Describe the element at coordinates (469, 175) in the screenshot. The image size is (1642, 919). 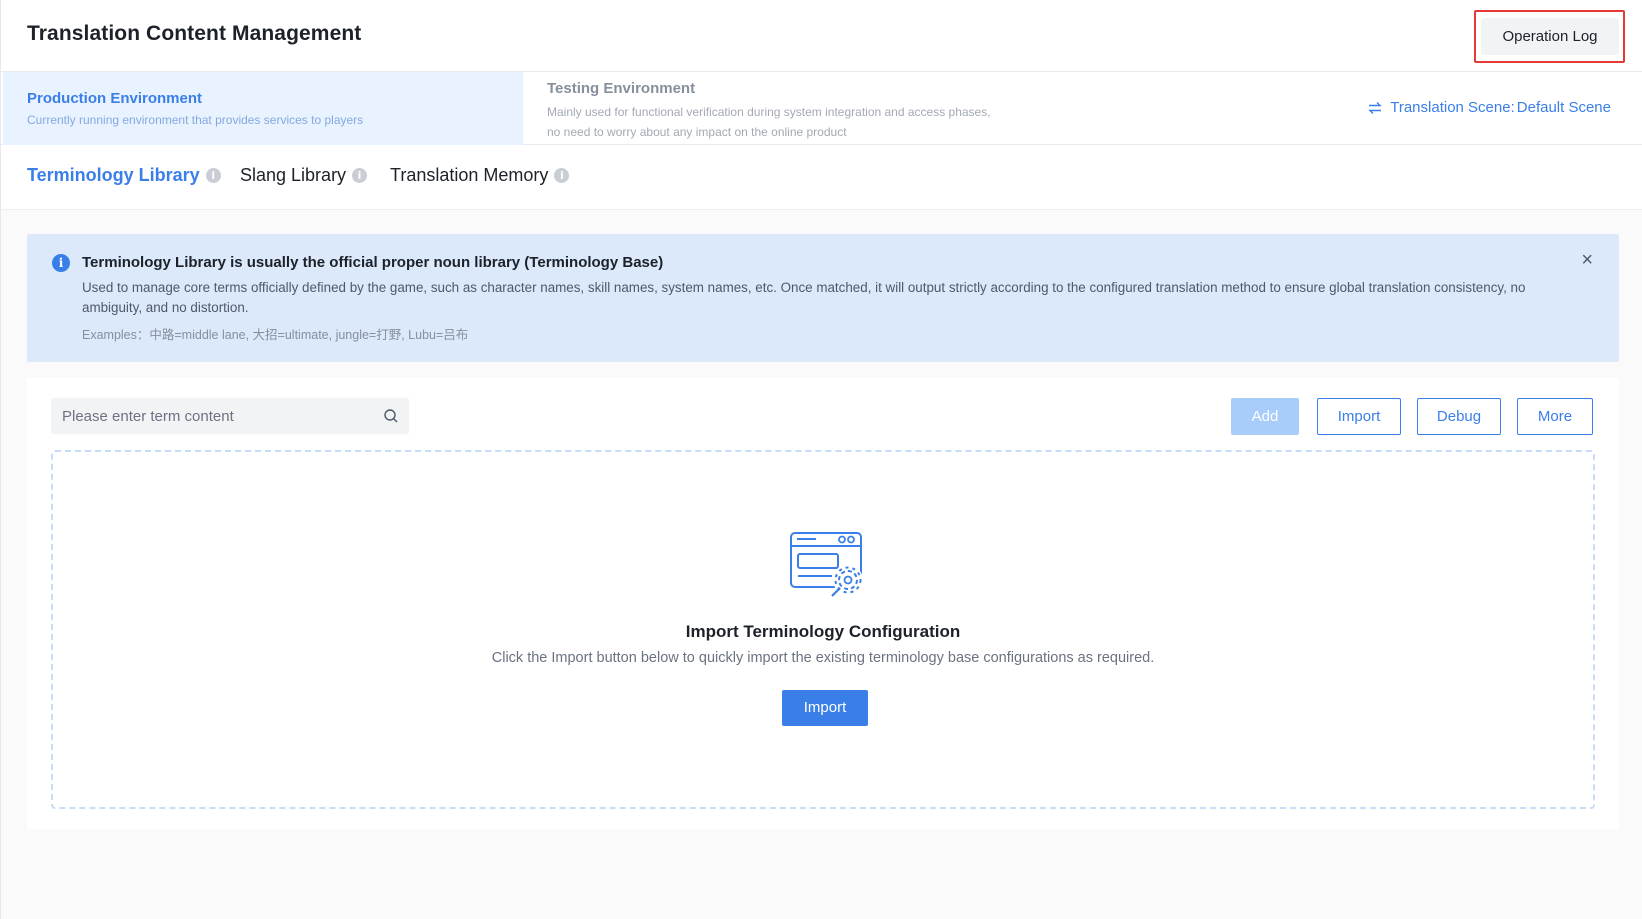
I see `tab-label: Translation Memory` at that location.